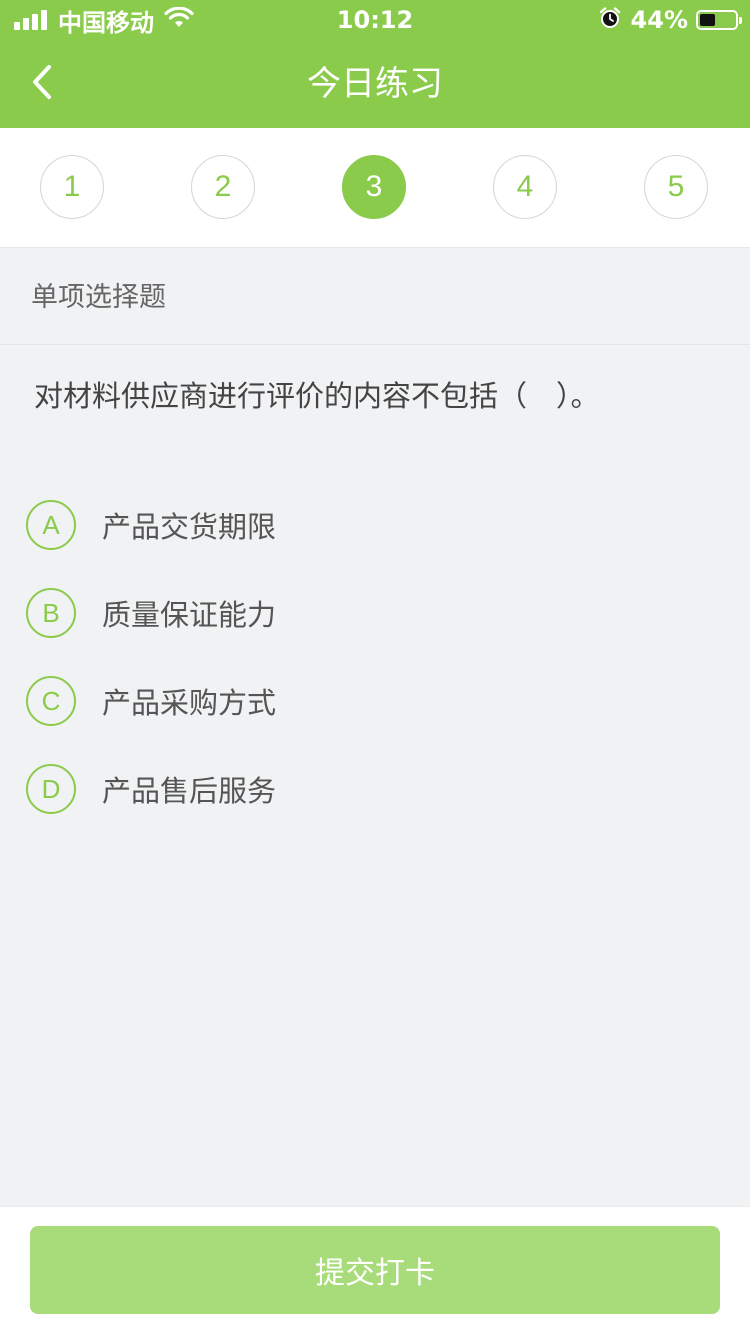 This screenshot has width=750, height=1335. What do you see at coordinates (610, 20) in the screenshot?
I see `alarm-icon` at bounding box center [610, 20].